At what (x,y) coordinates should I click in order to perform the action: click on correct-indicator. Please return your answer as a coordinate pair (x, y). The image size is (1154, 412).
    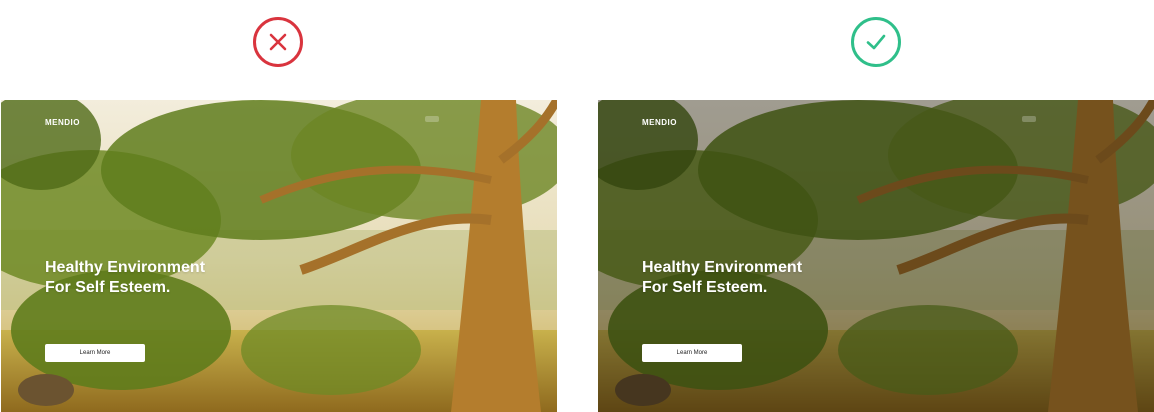
    Looking at the image, I should click on (876, 42).